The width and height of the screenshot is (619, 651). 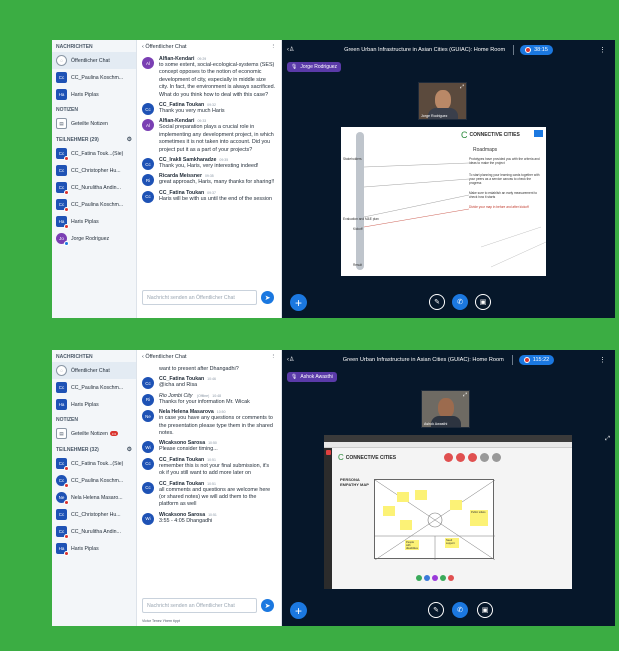 I want to click on sticky-note: People with disabilities, so click(x=412, y=545).